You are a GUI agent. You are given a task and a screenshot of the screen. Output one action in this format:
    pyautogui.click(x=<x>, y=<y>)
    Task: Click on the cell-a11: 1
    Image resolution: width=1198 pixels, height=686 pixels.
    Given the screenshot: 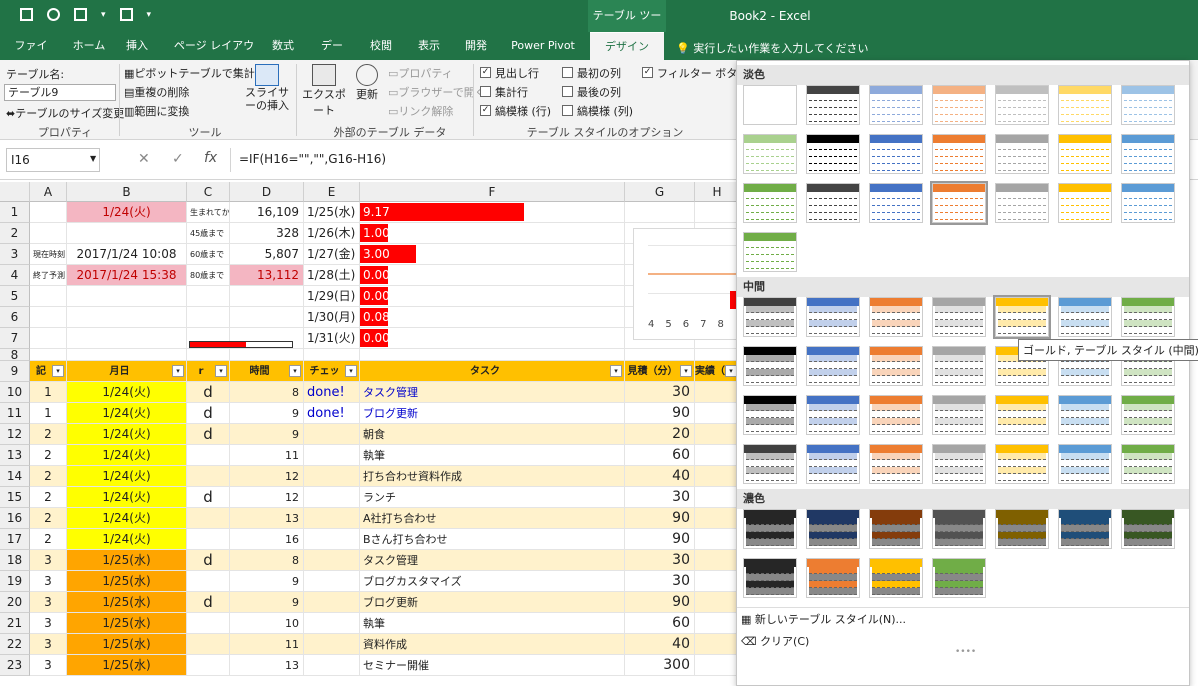 What is the action you would take?
    pyautogui.click(x=48, y=413)
    